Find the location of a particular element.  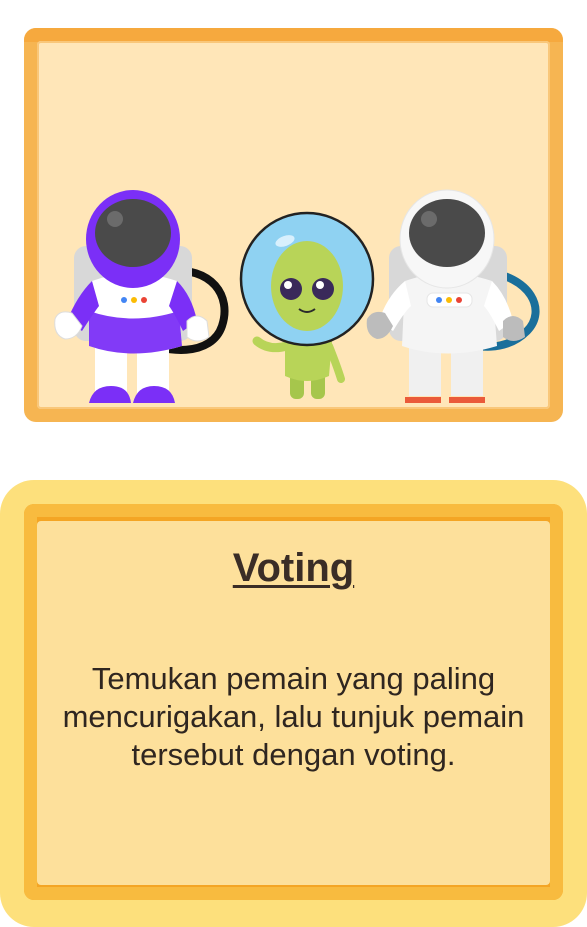

alien-icon is located at coordinates (307, 305).